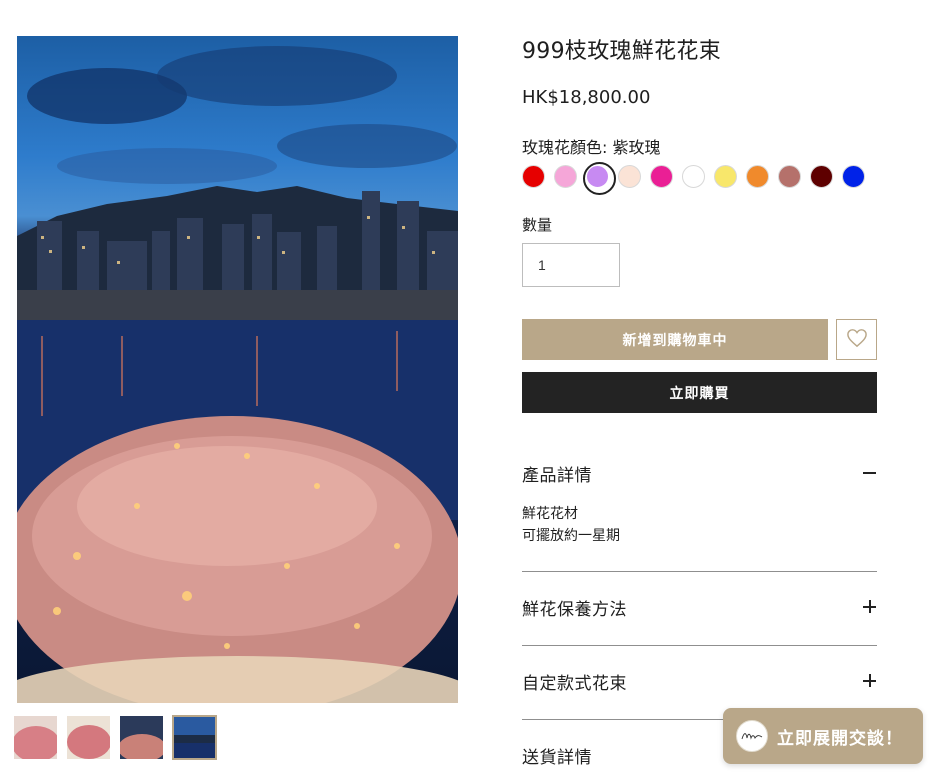 The height and width of the screenshot is (772, 930). I want to click on accordion-title: 產品詳情, so click(557, 475).